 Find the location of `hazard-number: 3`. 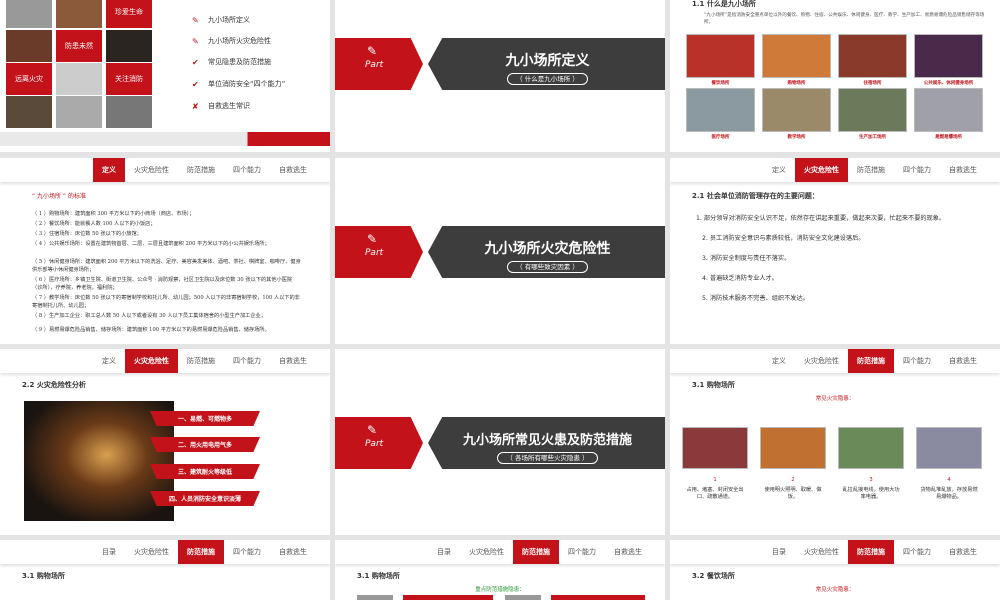

hazard-number: 3 is located at coordinates (871, 480).